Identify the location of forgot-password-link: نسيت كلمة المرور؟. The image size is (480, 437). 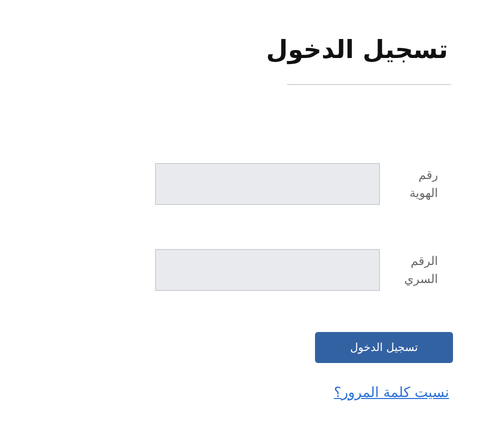
(391, 393).